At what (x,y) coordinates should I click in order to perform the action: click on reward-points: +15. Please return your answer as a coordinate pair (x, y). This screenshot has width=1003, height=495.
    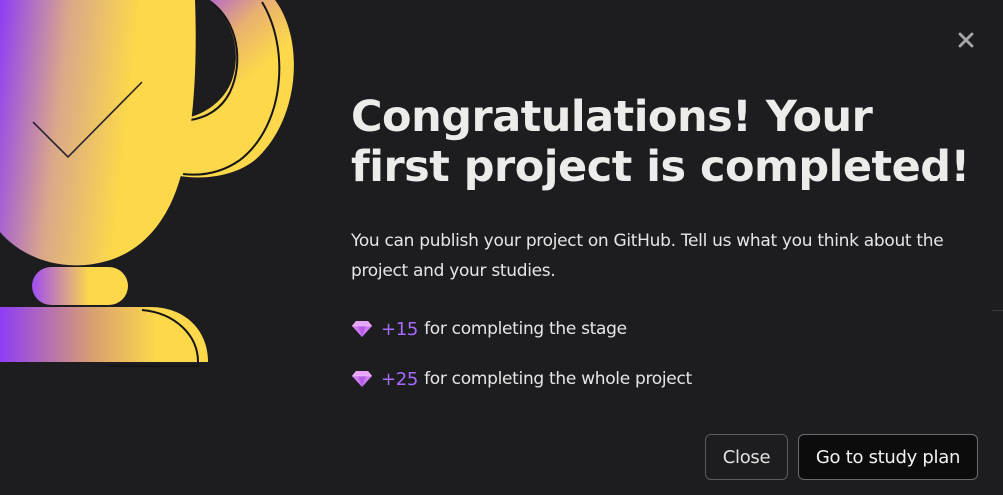
    Looking at the image, I should click on (400, 329).